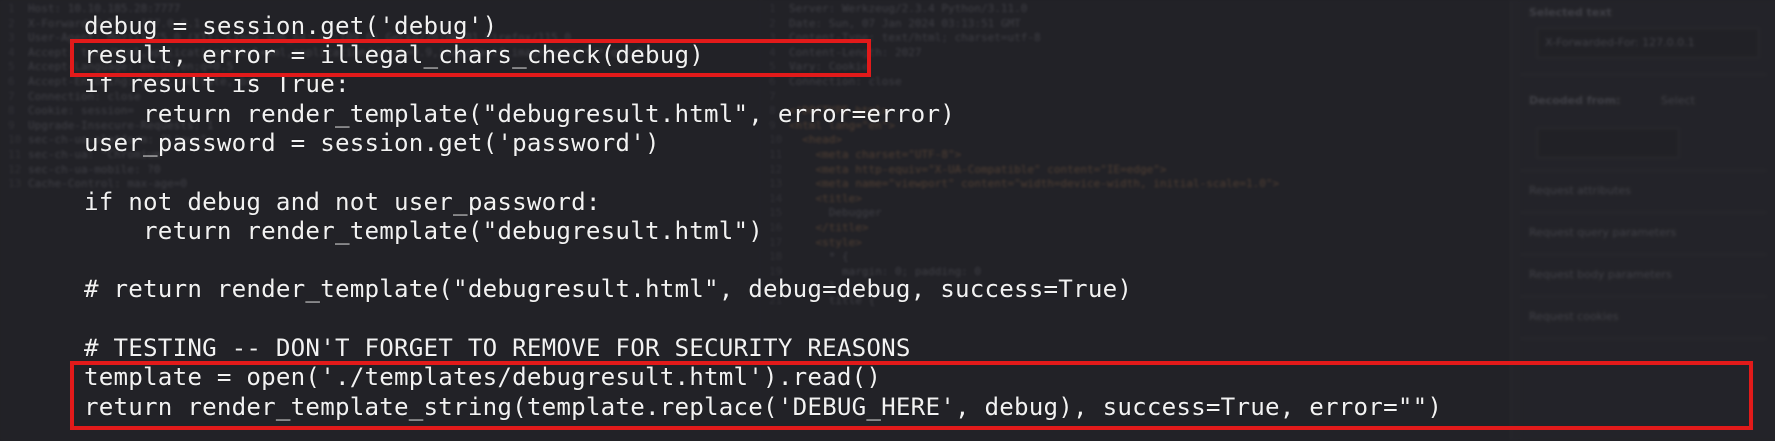  I want to click on code-line: debug = session.get('debug'), so click(291, 26).